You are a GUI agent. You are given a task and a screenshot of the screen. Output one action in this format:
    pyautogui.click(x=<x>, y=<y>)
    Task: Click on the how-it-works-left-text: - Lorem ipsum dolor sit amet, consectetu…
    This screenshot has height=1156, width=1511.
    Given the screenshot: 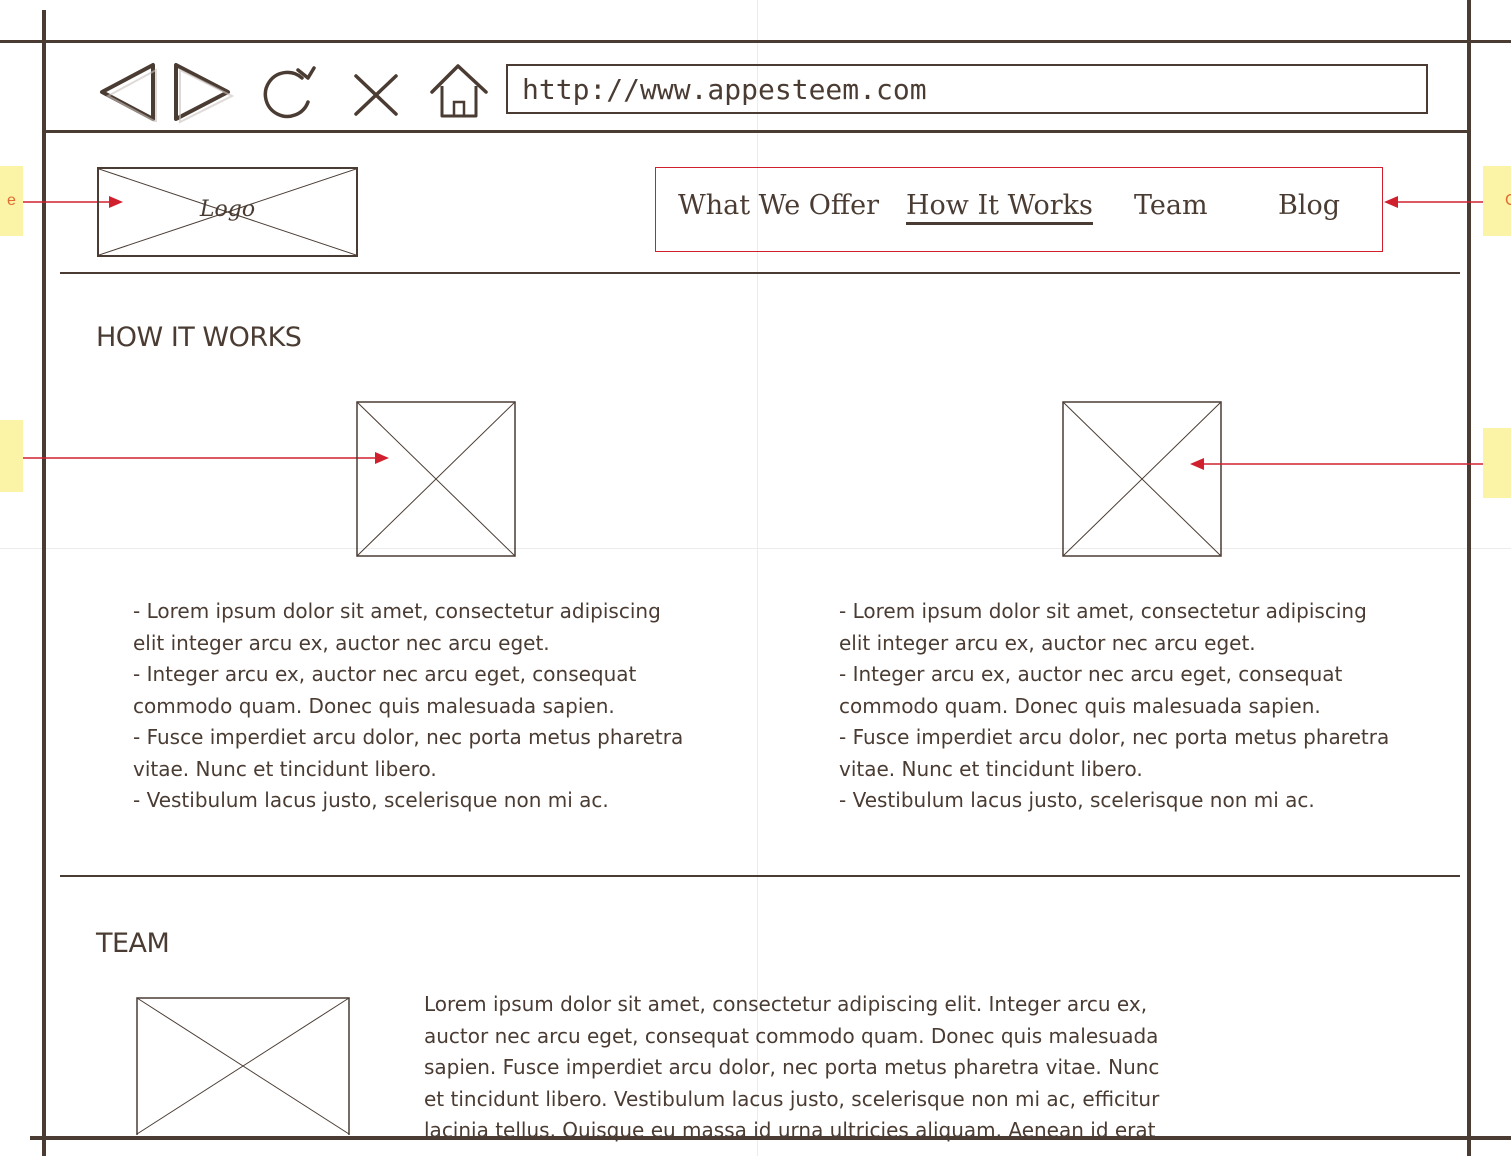 What is the action you would take?
    pyautogui.click(x=408, y=706)
    